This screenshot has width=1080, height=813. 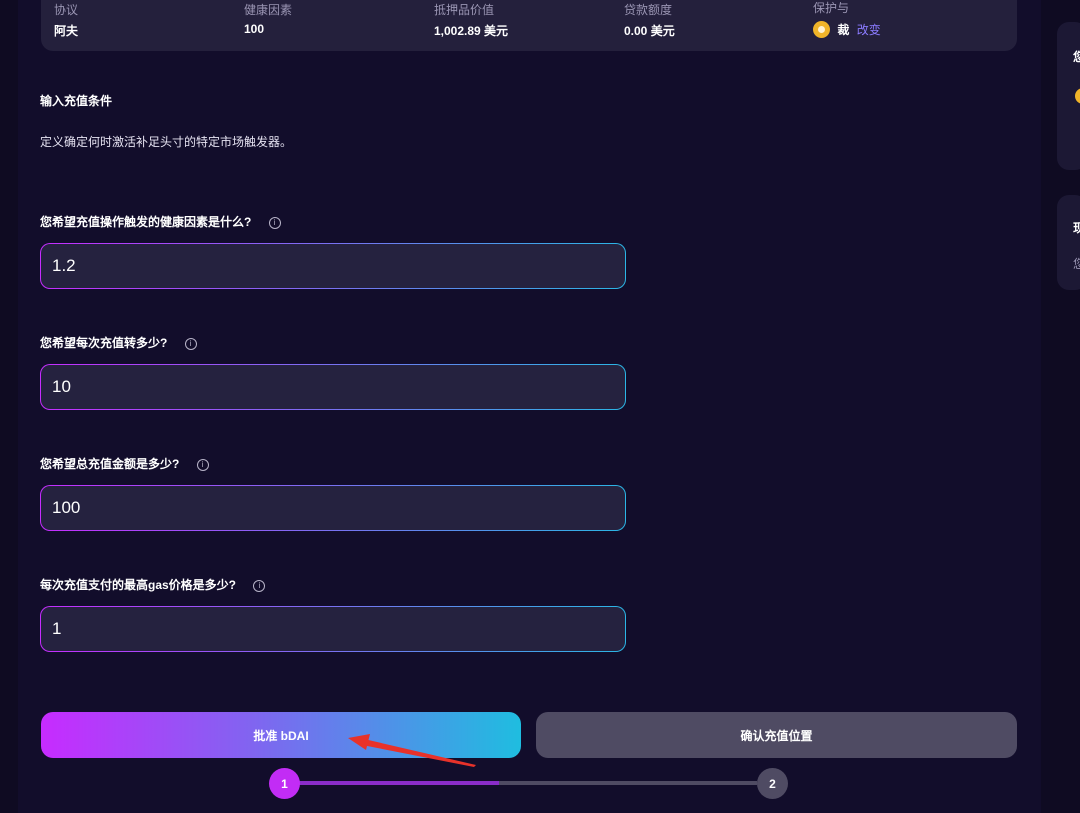 What do you see at coordinates (831, 8) in the screenshot?
I see `summary-protect-label: 保护与` at bounding box center [831, 8].